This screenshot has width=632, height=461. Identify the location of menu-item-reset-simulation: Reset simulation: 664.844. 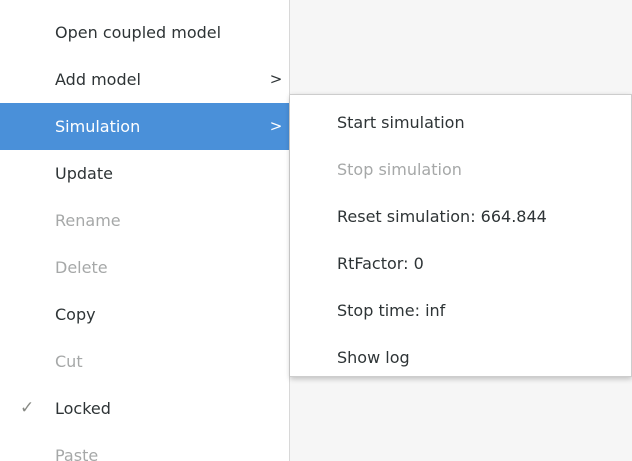
(460, 216).